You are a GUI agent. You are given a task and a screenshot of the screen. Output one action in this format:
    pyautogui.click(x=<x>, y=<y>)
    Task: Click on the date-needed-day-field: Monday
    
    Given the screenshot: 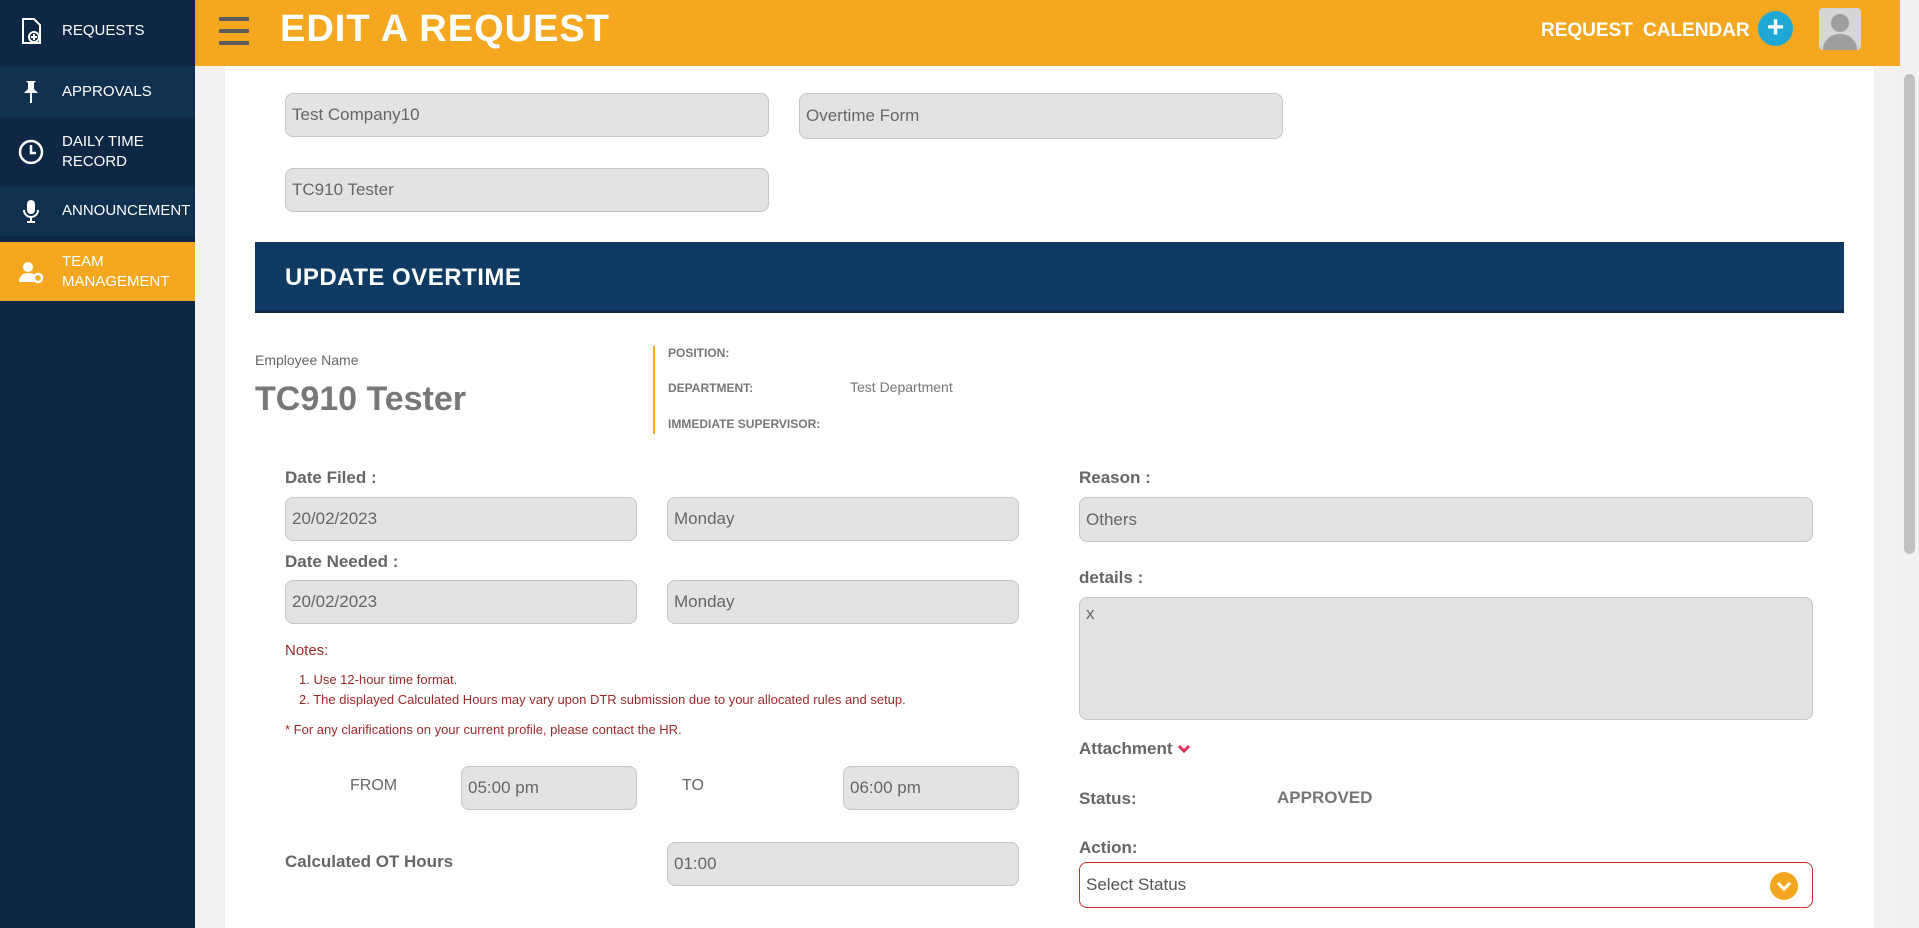 What is the action you would take?
    pyautogui.click(x=843, y=602)
    